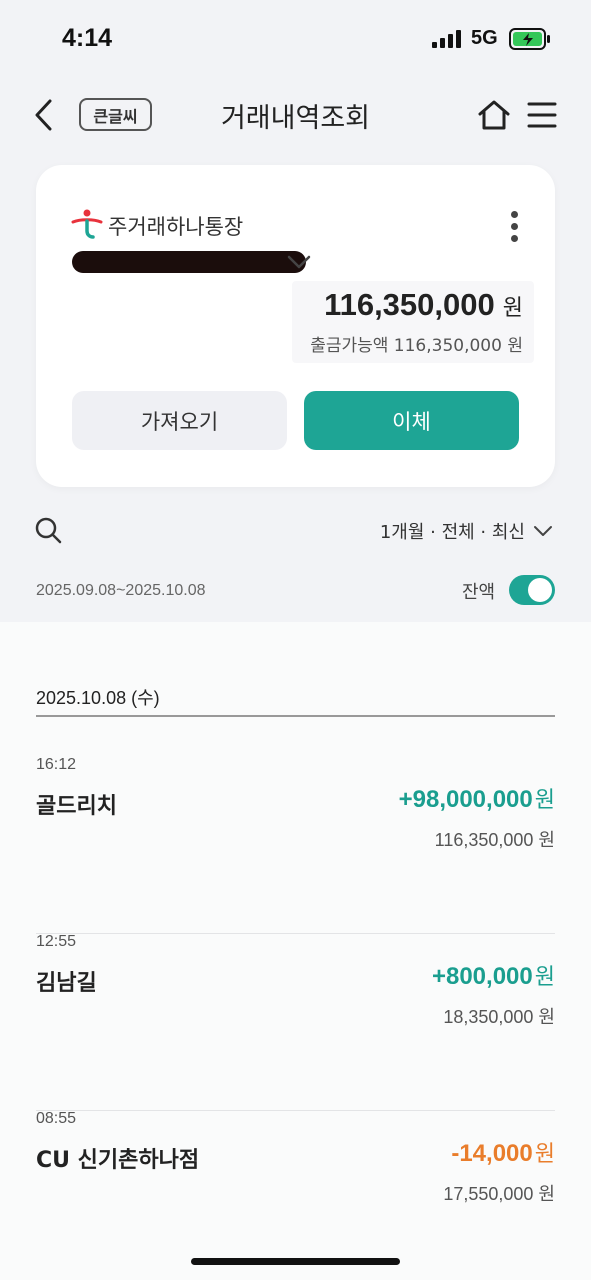  What do you see at coordinates (529, 39) in the screenshot?
I see `battery-charging-icon` at bounding box center [529, 39].